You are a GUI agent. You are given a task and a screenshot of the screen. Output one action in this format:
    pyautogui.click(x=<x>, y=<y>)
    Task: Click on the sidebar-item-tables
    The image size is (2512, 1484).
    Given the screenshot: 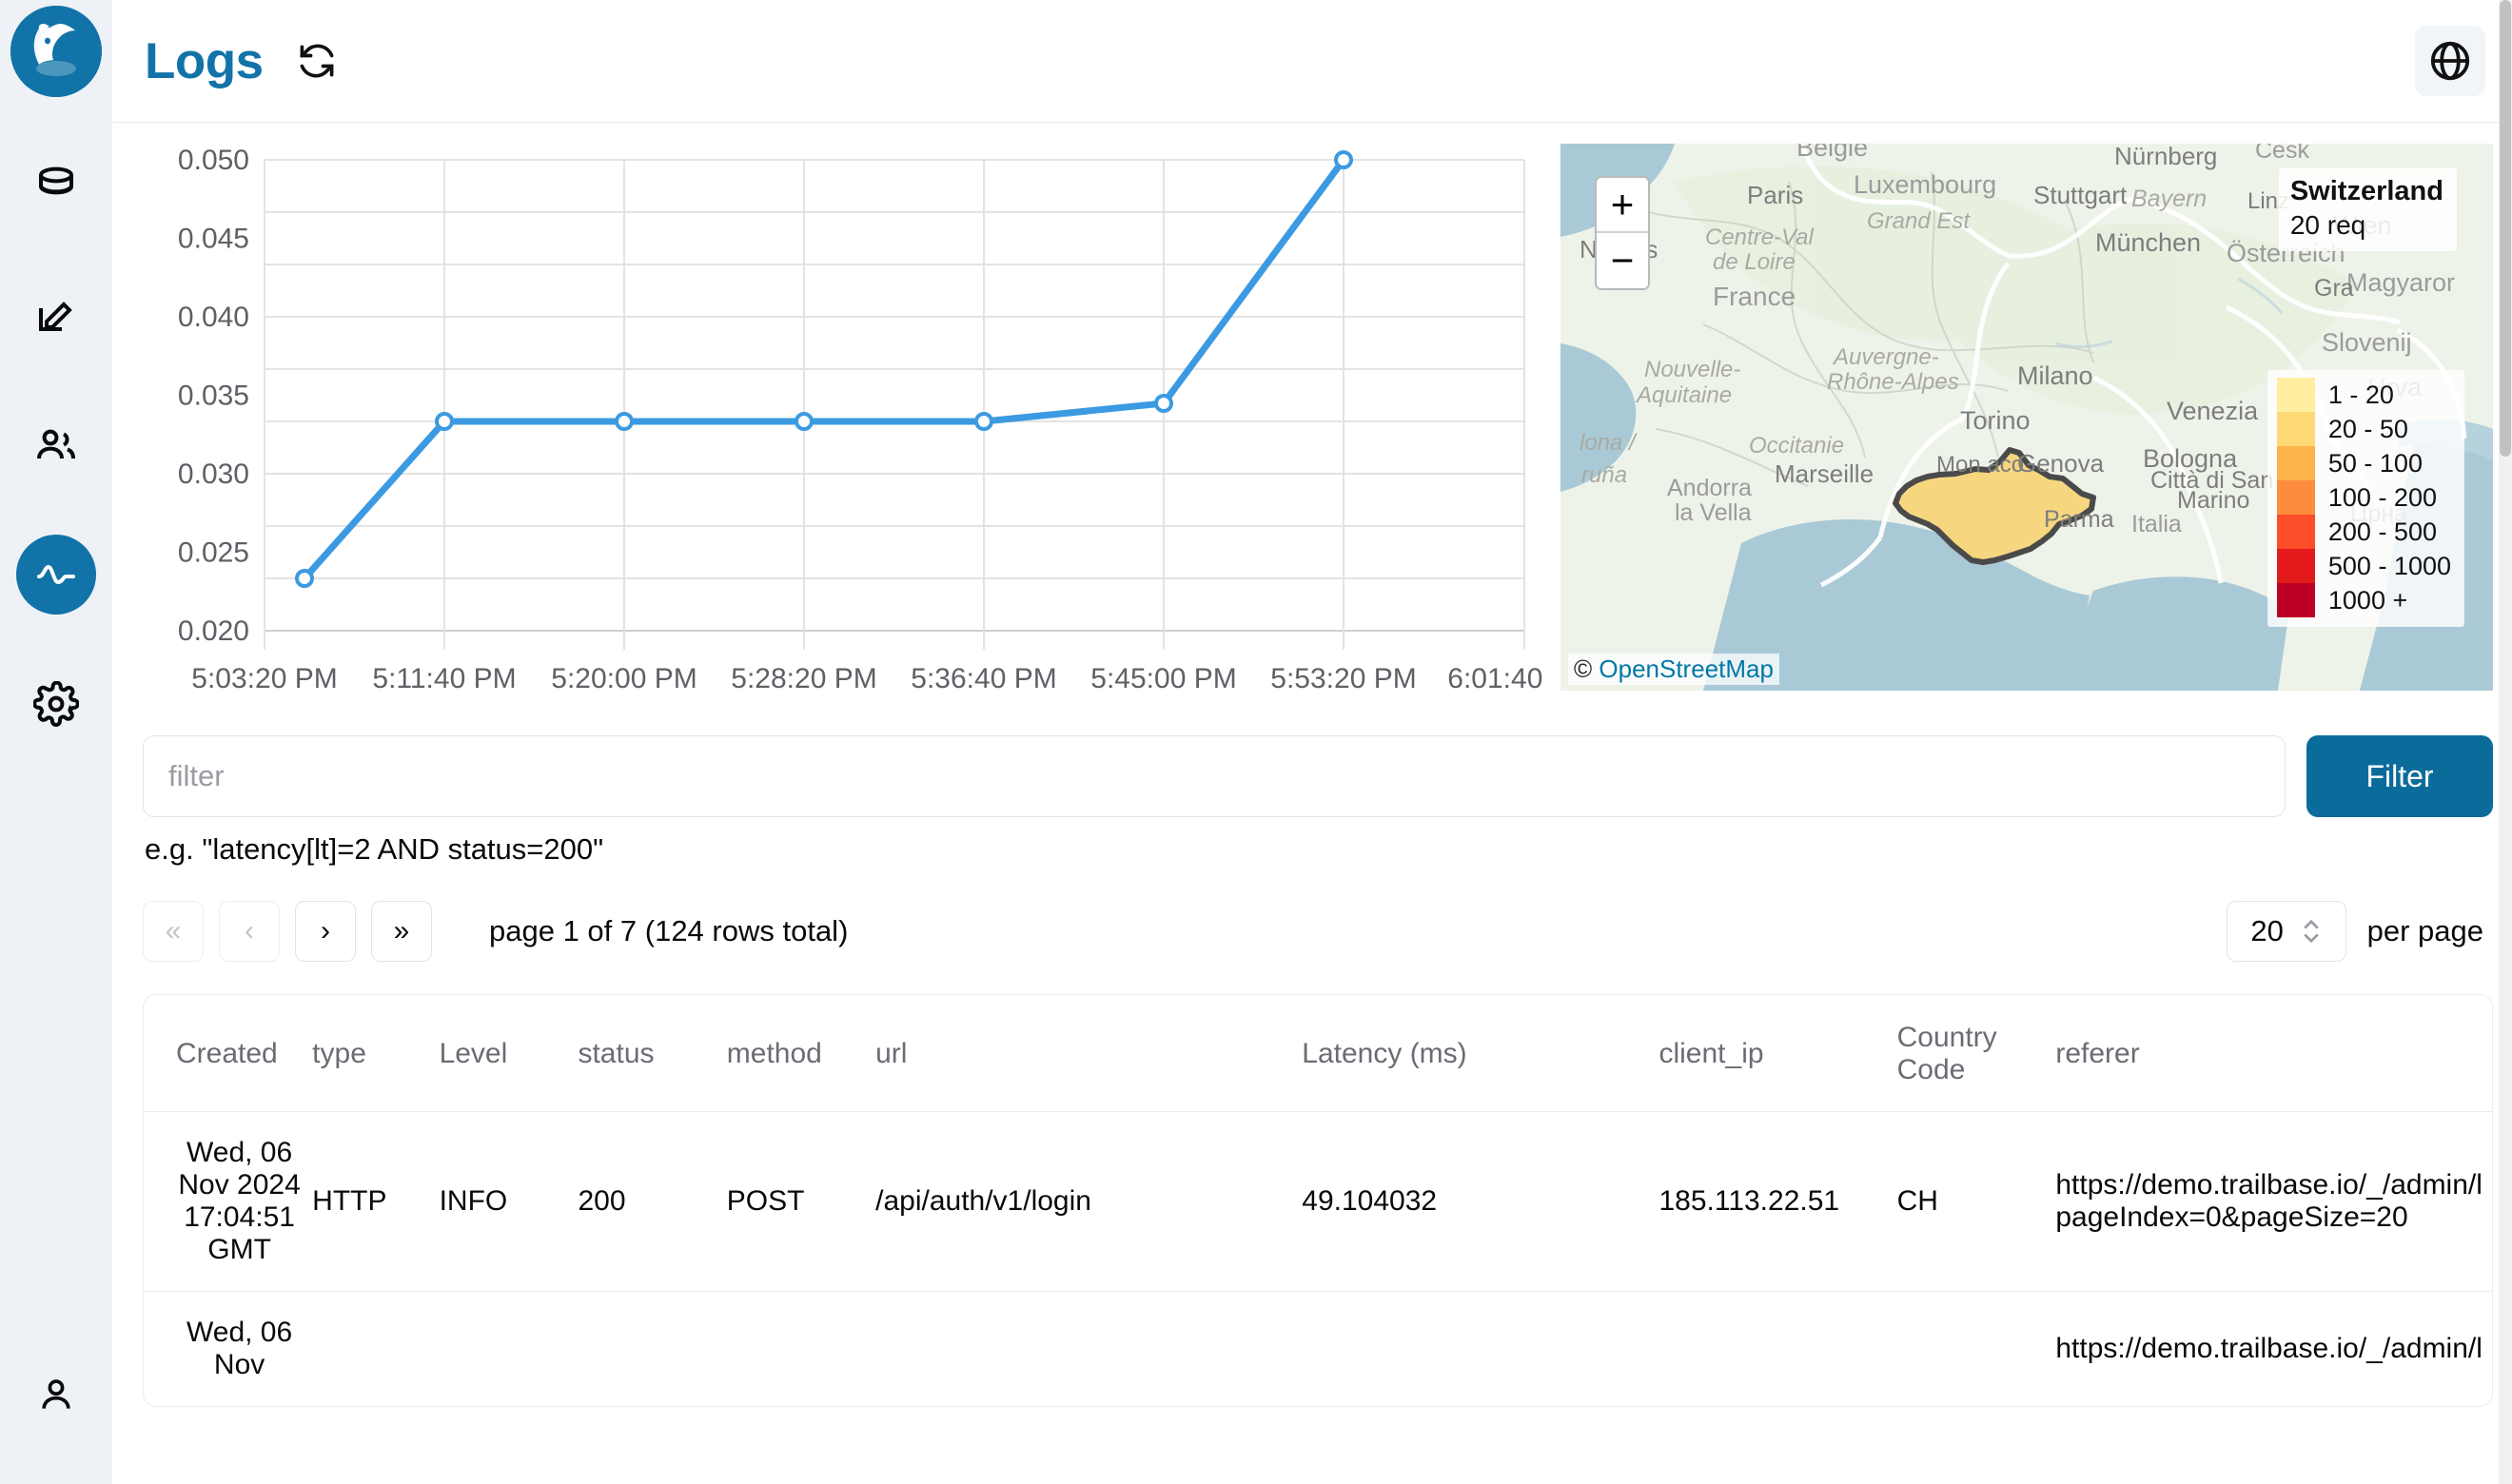 What is the action you would take?
    pyautogui.click(x=56, y=186)
    